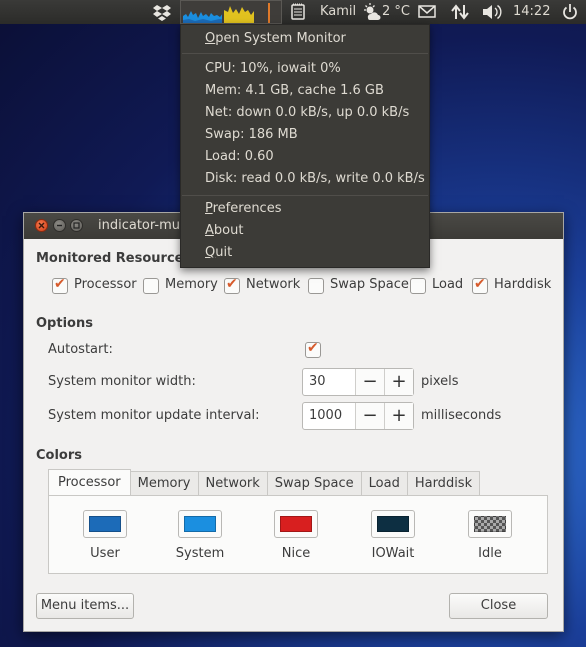 This screenshot has width=586, height=647. I want to click on network-graph, so click(243, 12).